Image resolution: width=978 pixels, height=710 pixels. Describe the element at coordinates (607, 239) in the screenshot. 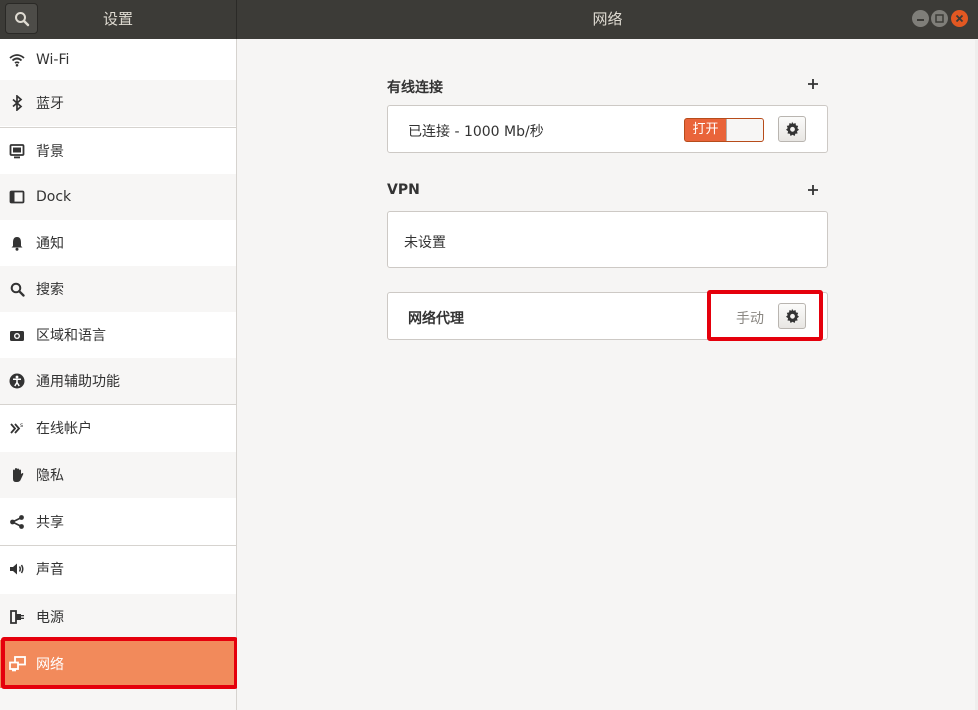

I see `vpn-card: 未设置` at that location.